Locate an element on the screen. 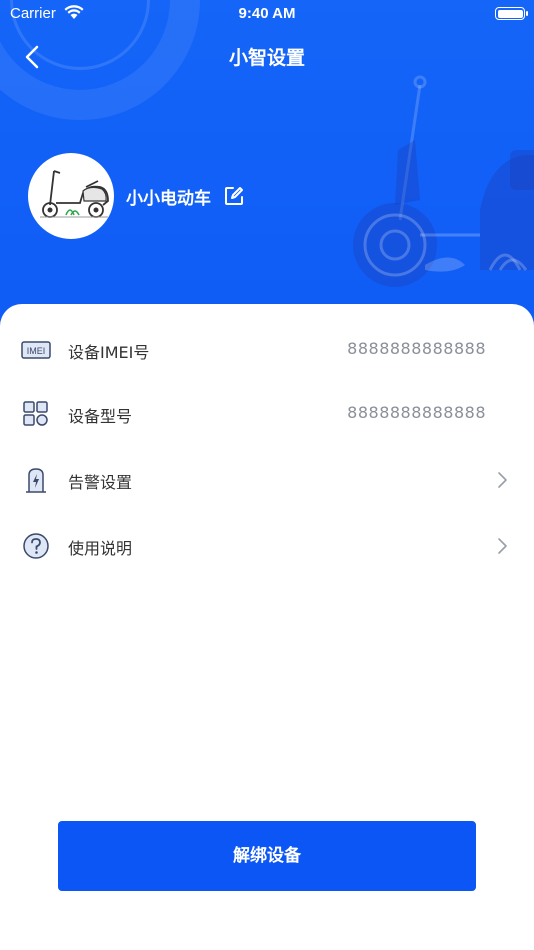  device-avatar is located at coordinates (71, 196).